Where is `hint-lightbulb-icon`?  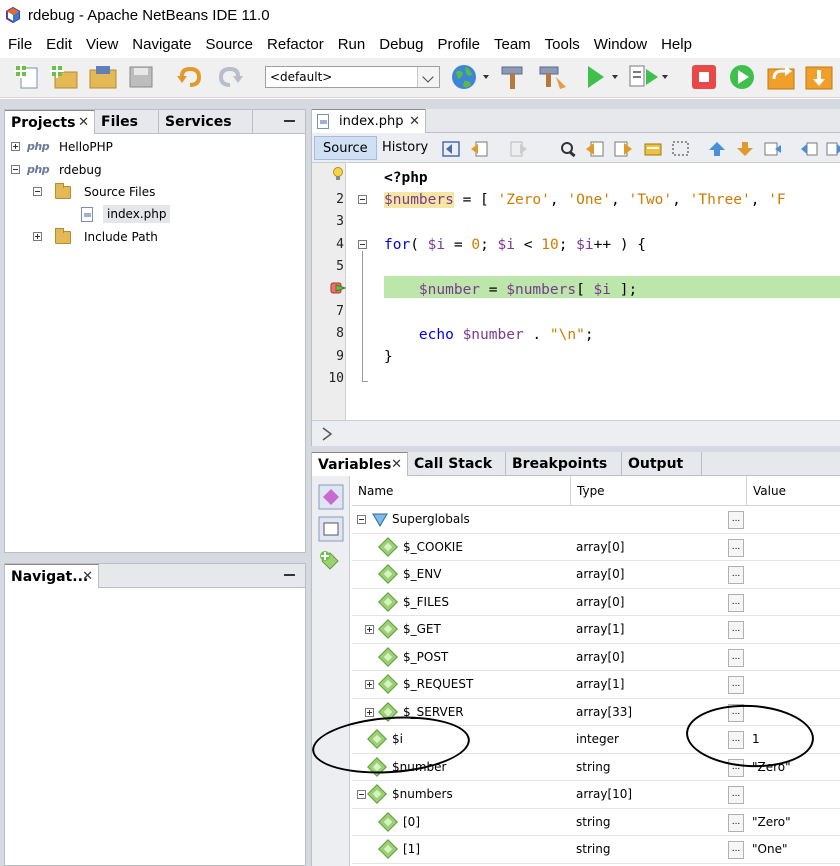
hint-lightbulb-icon is located at coordinates (338, 174).